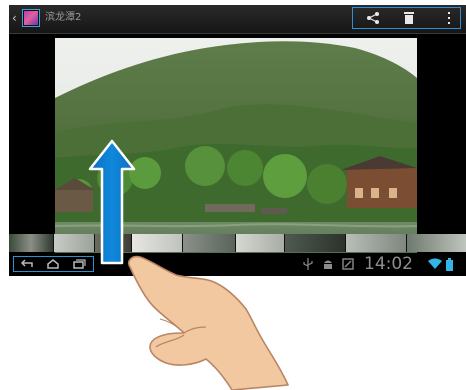 This screenshot has width=466, height=390. What do you see at coordinates (308, 265) in the screenshot?
I see `usb-icon` at bounding box center [308, 265].